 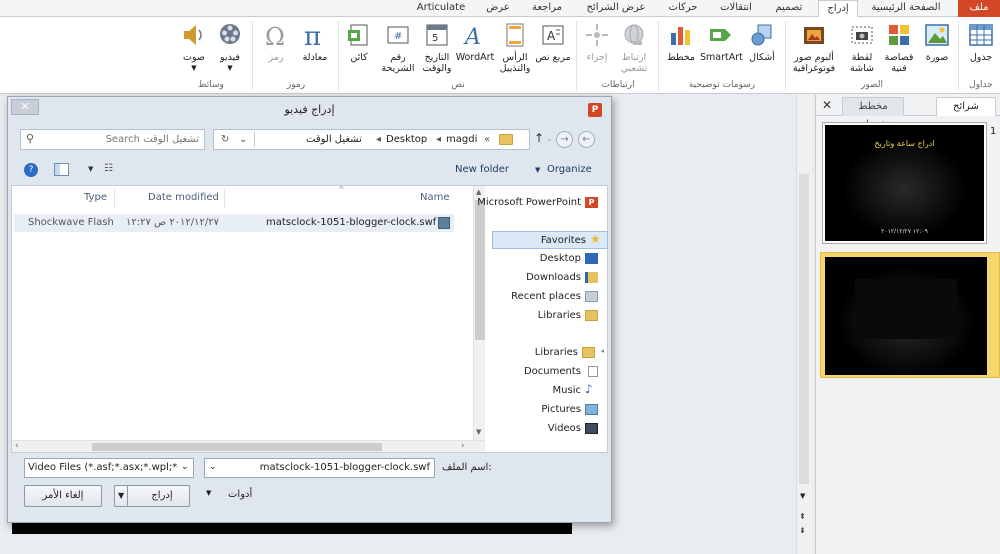 What do you see at coordinates (315, 42) in the screenshot?
I see `equation-button: π معادلة` at bounding box center [315, 42].